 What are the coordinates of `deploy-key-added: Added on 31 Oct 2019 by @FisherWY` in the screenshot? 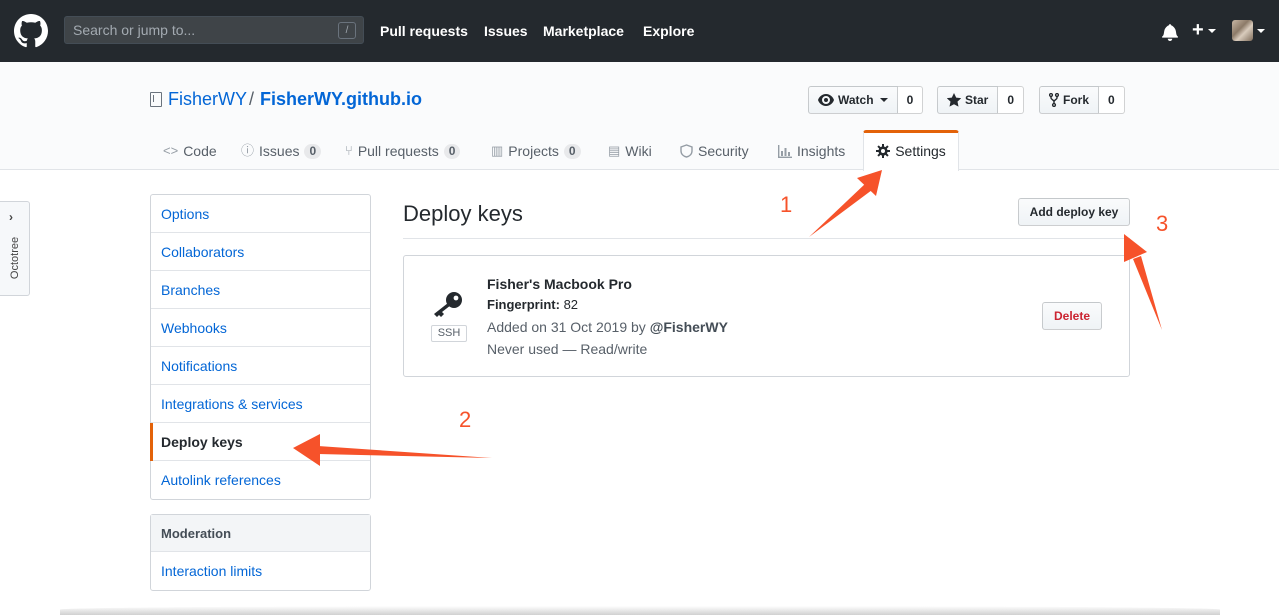 It's located at (607, 327).